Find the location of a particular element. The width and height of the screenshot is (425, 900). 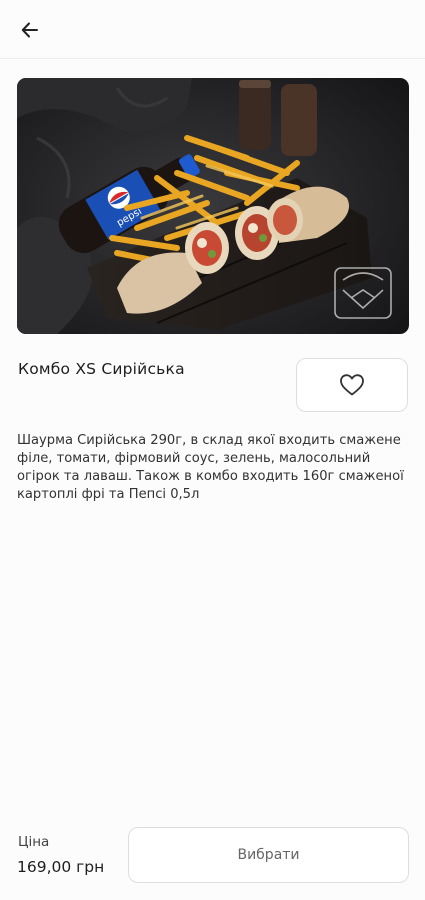

product-title: Комбо XS Сирійська is located at coordinates (101, 369).